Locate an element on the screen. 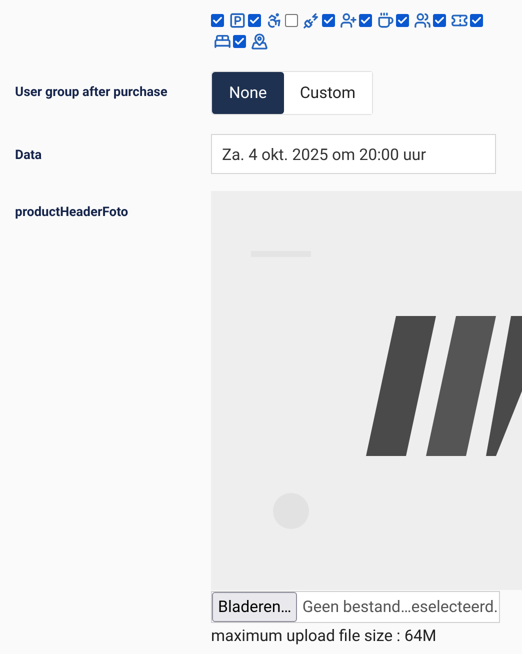 The image size is (522, 654). map-pin-icon is located at coordinates (259, 41).